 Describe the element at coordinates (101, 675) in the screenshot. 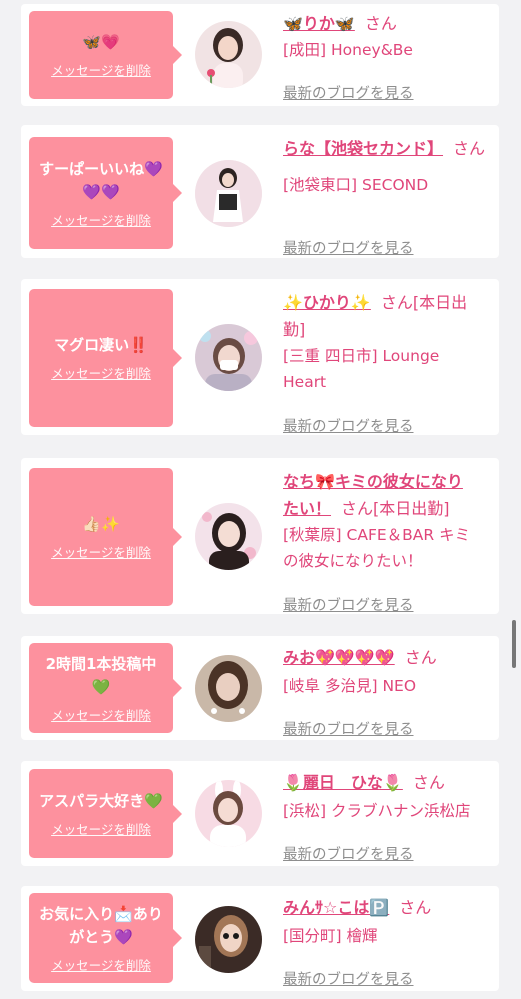

I see `message-text: 2時間1本投稿中 💚` at that location.